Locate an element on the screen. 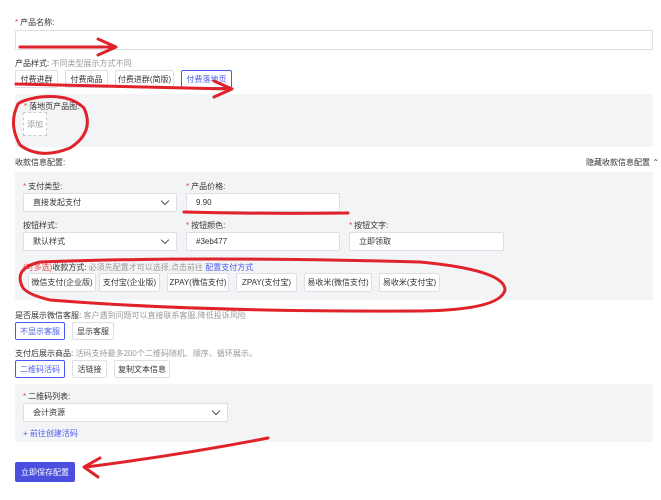 The height and width of the screenshot is (500, 661). create-qrcode-link: + 前往创建活码 is located at coordinates (50, 433).